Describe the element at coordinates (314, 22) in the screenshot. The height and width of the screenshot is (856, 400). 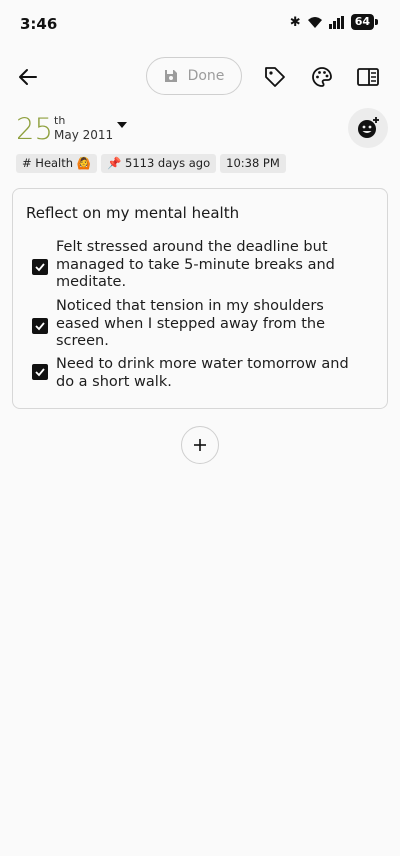
I see `wifi-icon` at that location.